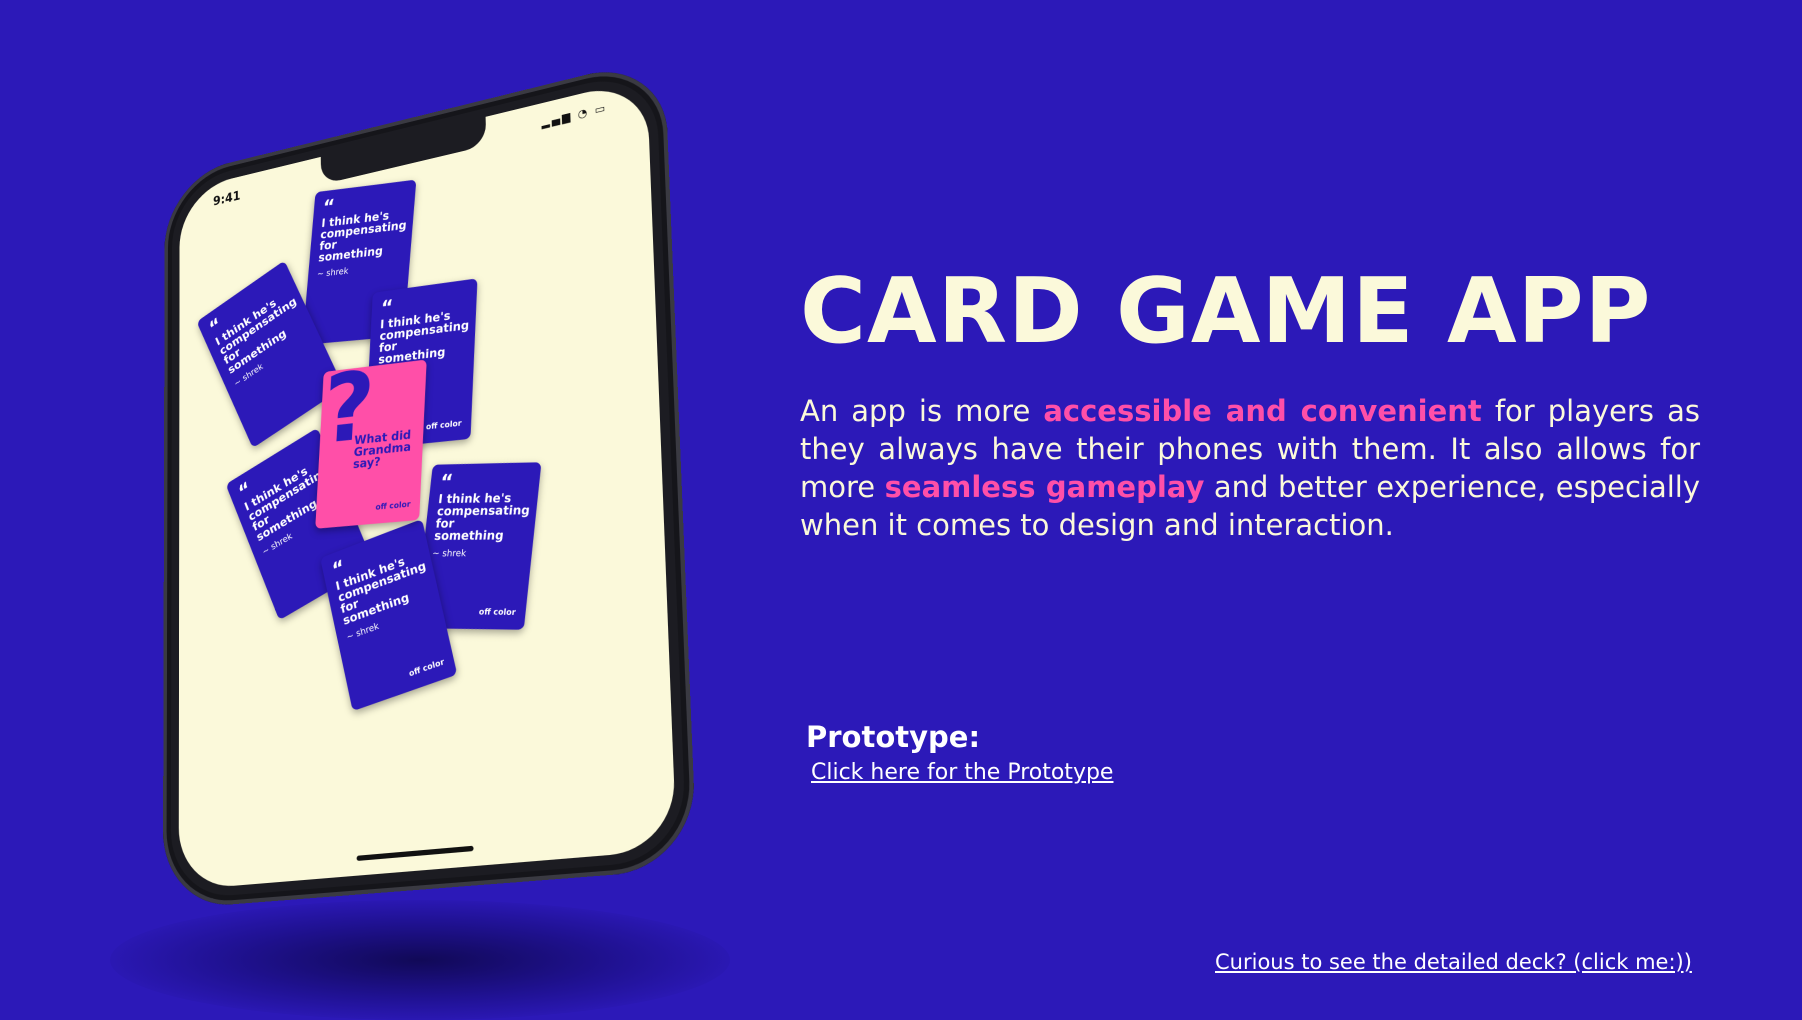 This screenshot has width=1802, height=1020. What do you see at coordinates (420, 960) in the screenshot?
I see `phone-shadow` at bounding box center [420, 960].